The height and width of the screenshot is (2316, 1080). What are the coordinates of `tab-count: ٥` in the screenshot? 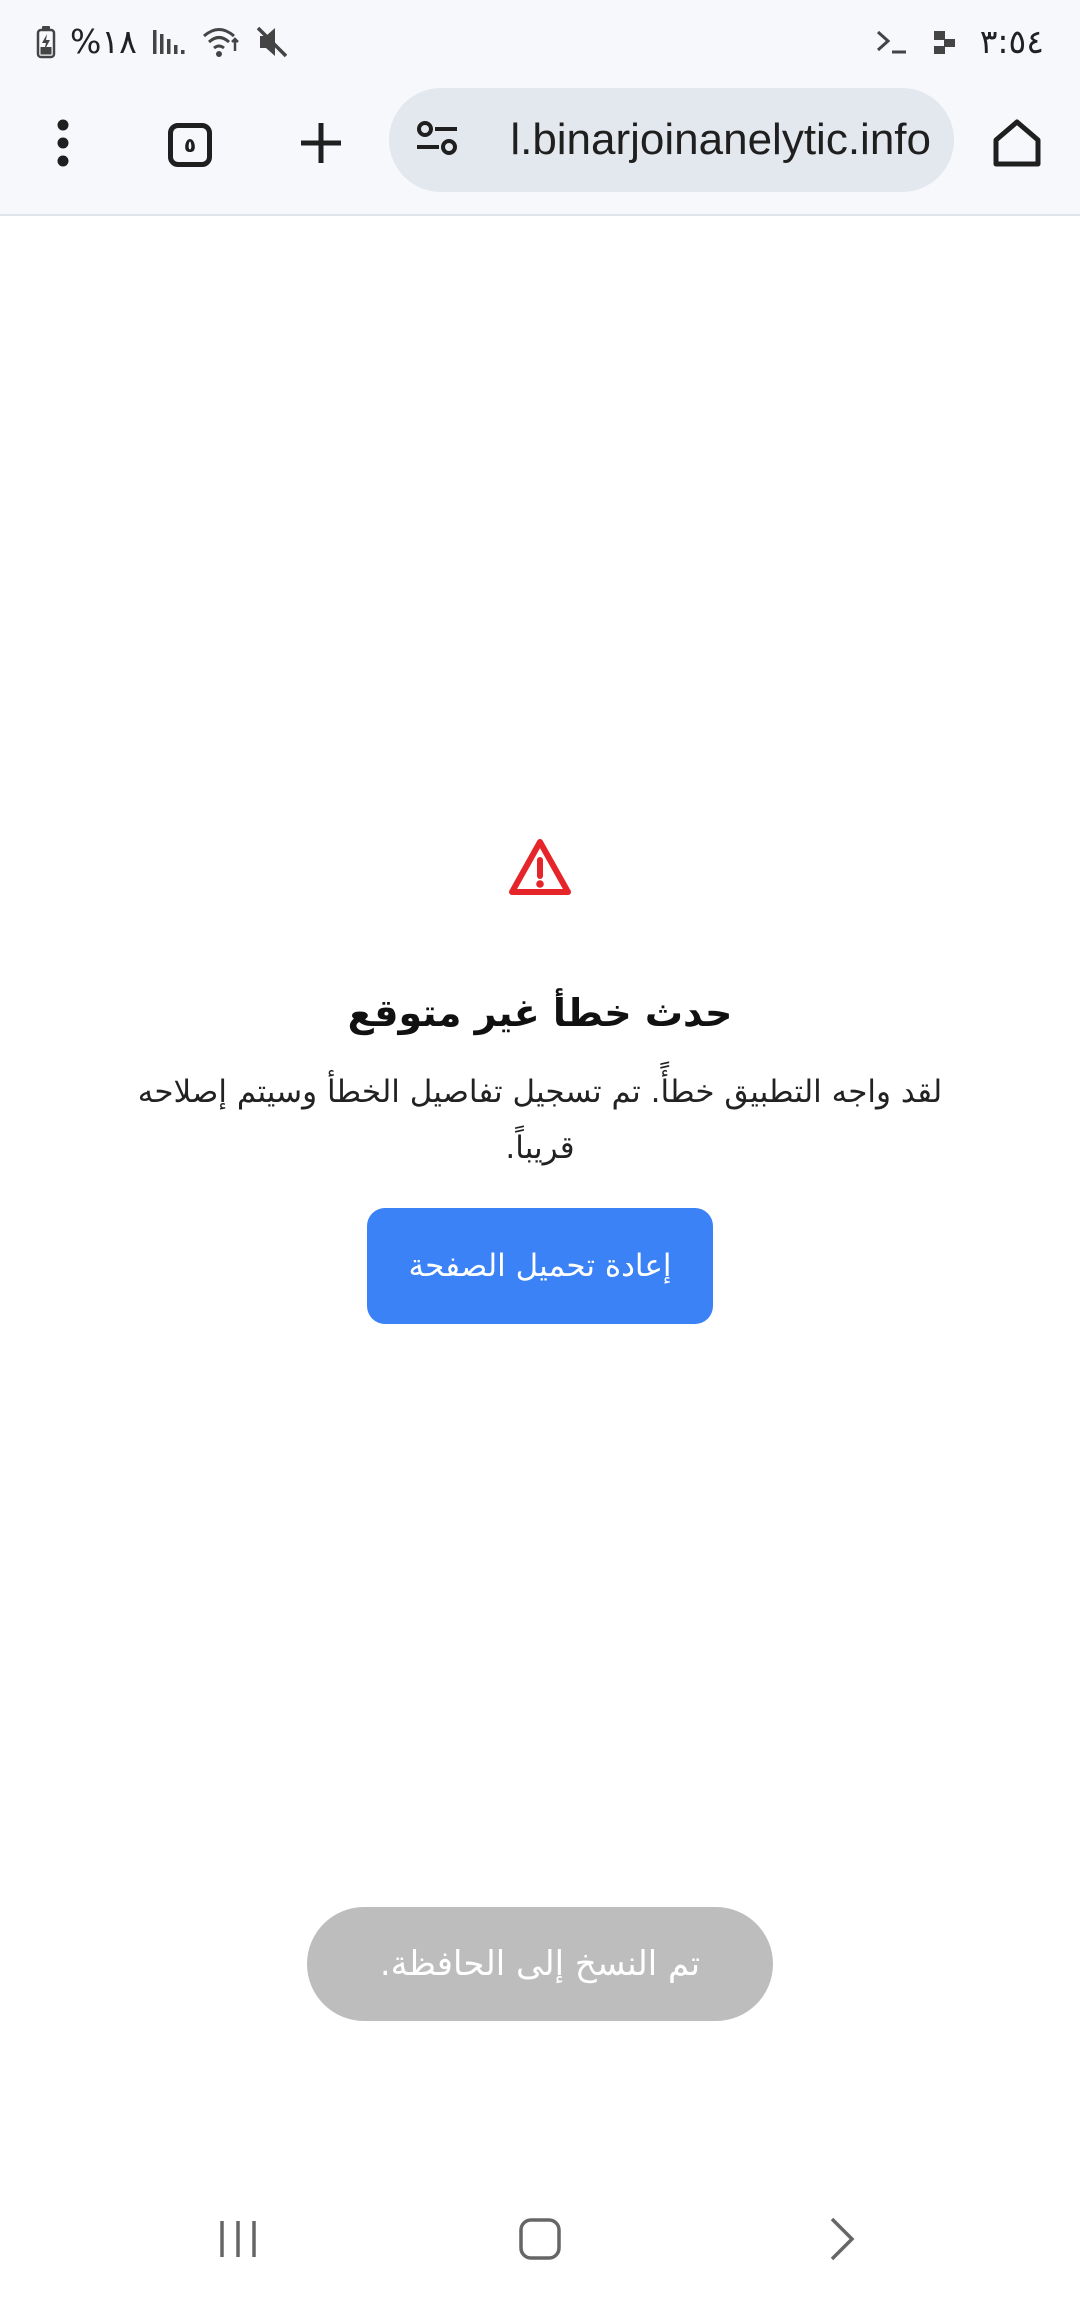 It's located at (190, 145).